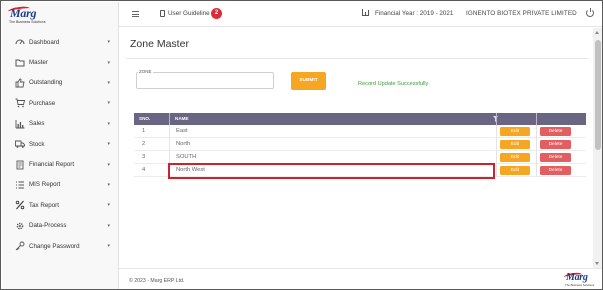 This screenshot has width=603, height=290. Describe the element at coordinates (360, 131) in the screenshot. I see `table-row: 1 East Edit Delete` at that location.